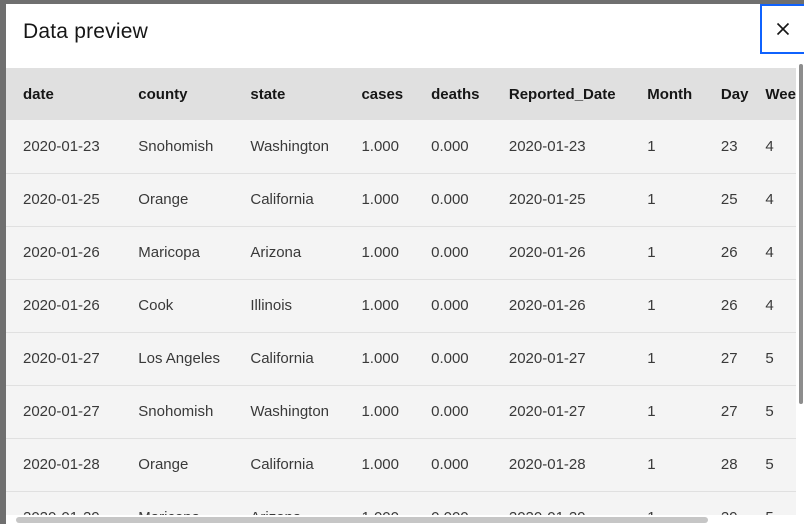 Image resolution: width=804 pixels, height=524 pixels. I want to click on modal-title: Data preview, so click(85, 31).